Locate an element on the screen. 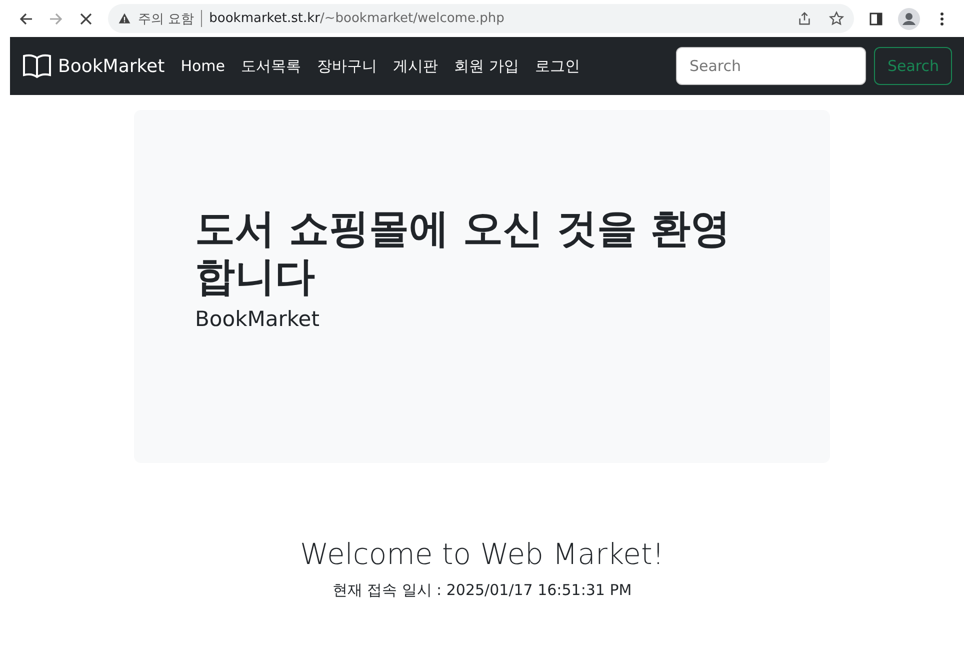 This screenshot has height=659, width=964. security-label: 주의 요함 is located at coordinates (166, 19).